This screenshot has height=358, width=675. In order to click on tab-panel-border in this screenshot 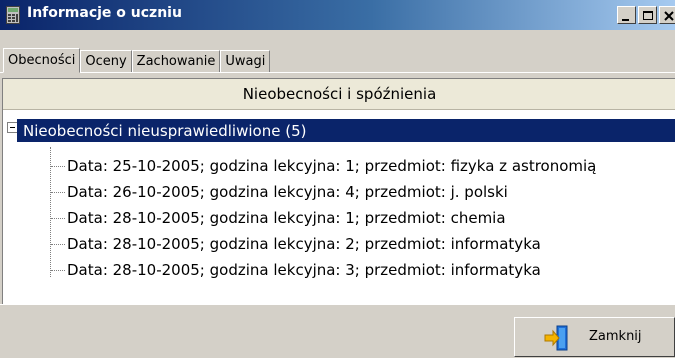, I will do `click(337, 72)`.